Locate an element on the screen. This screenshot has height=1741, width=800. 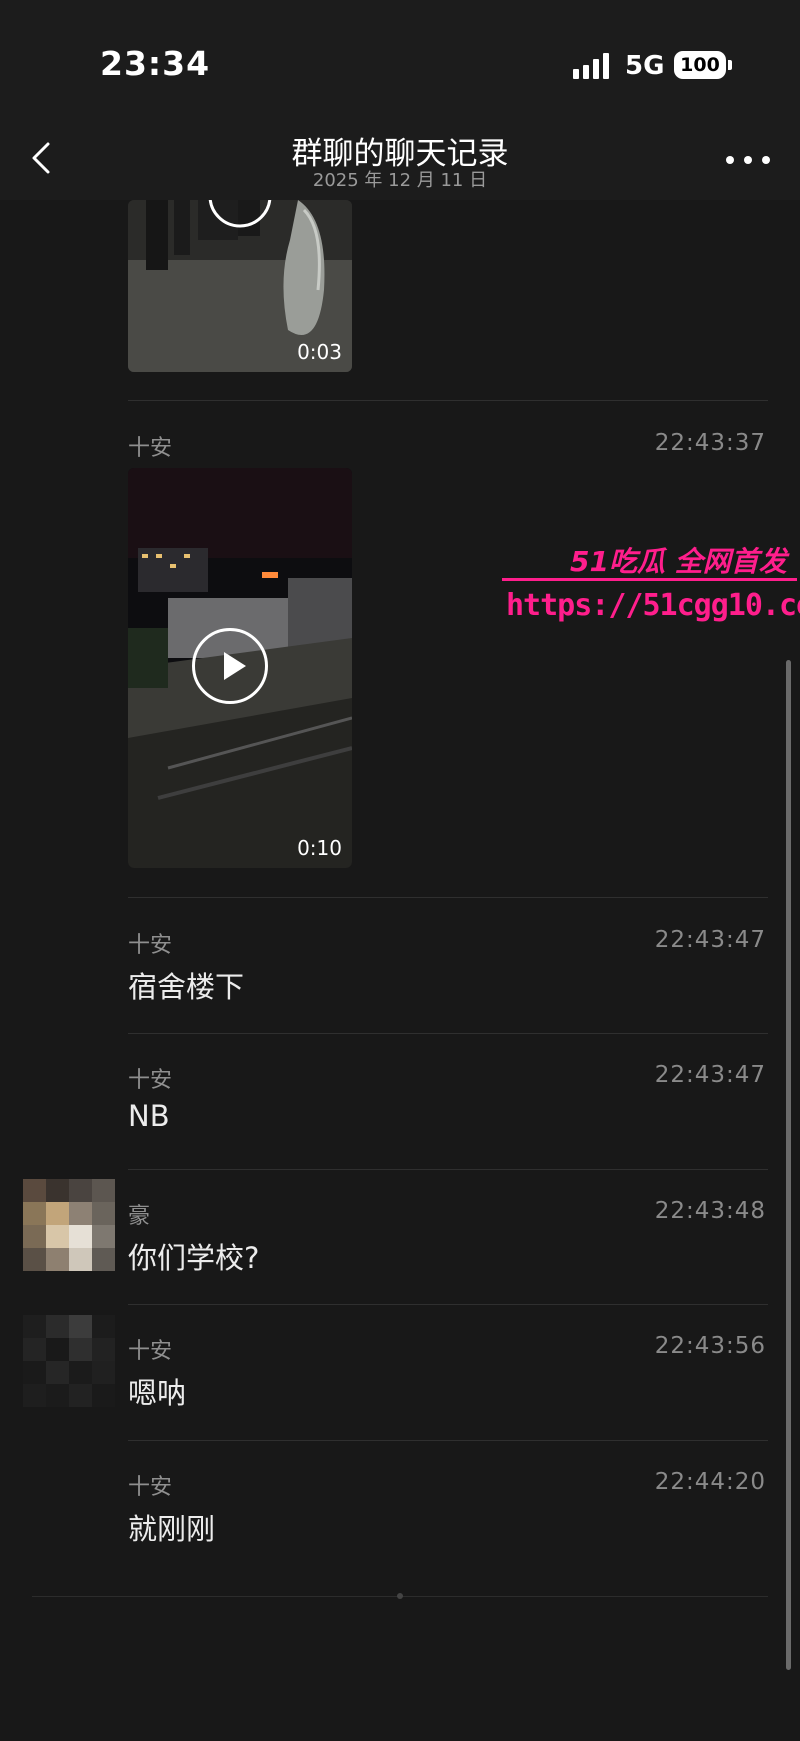
status-time: 23:34 is located at coordinates (155, 63).